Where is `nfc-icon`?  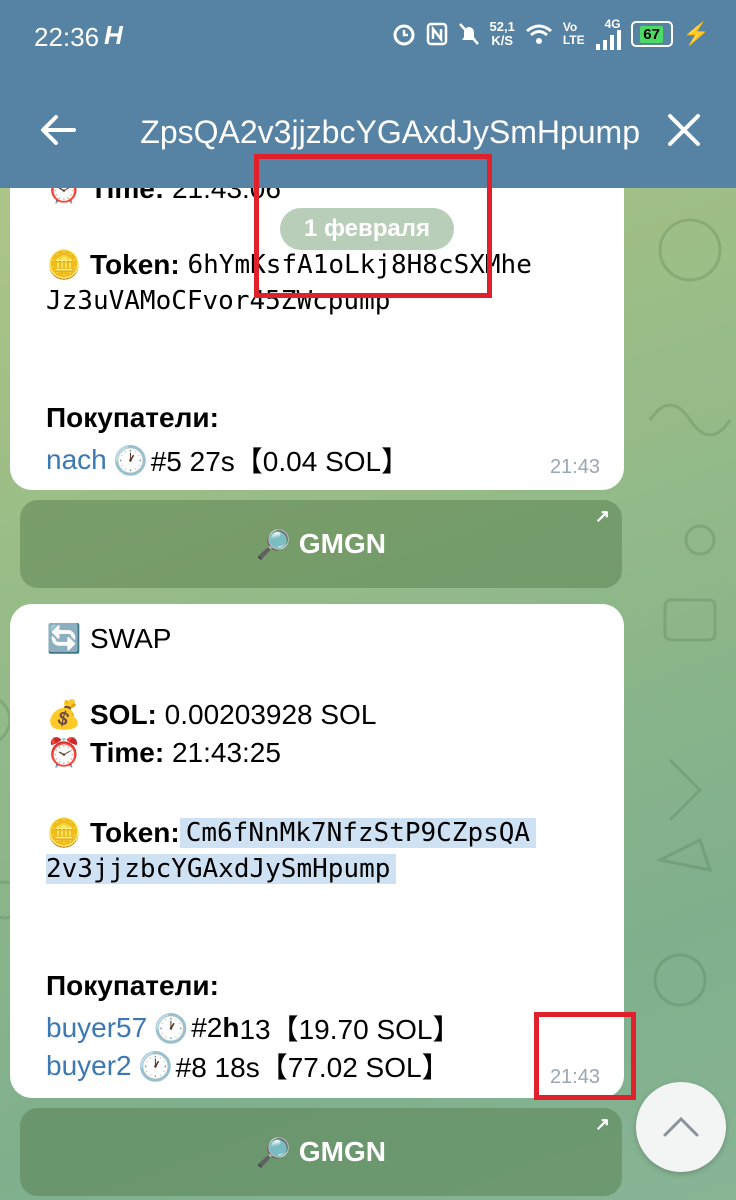
nfc-icon is located at coordinates (436, 34).